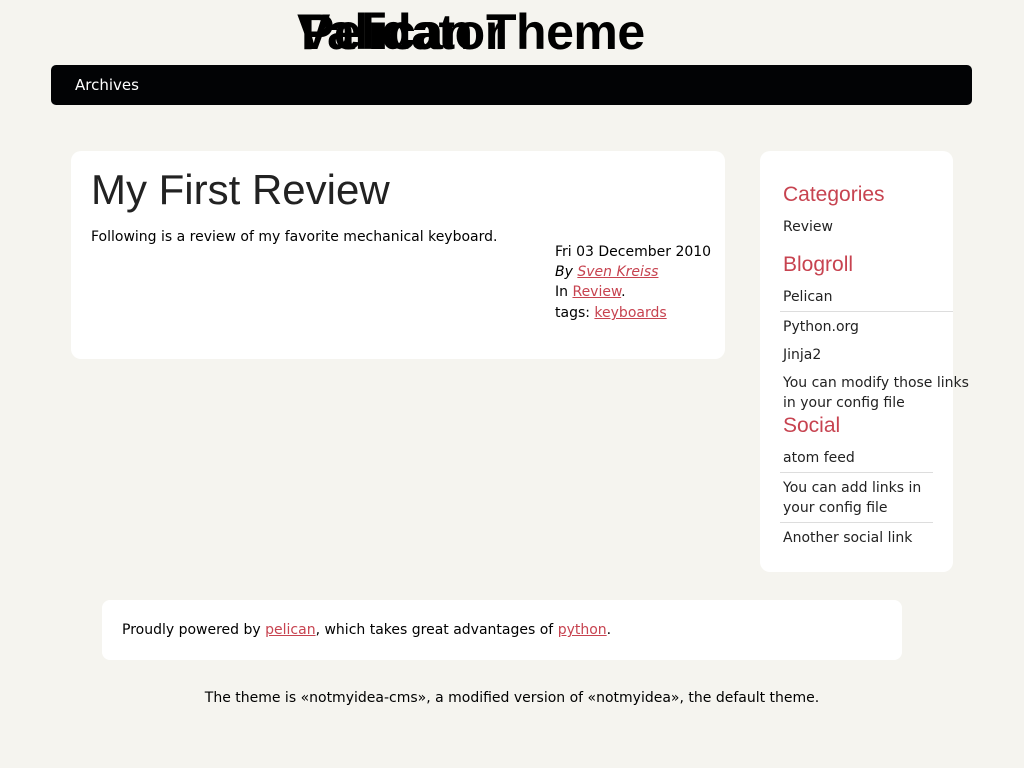  I want to click on python-link: python, so click(582, 630).